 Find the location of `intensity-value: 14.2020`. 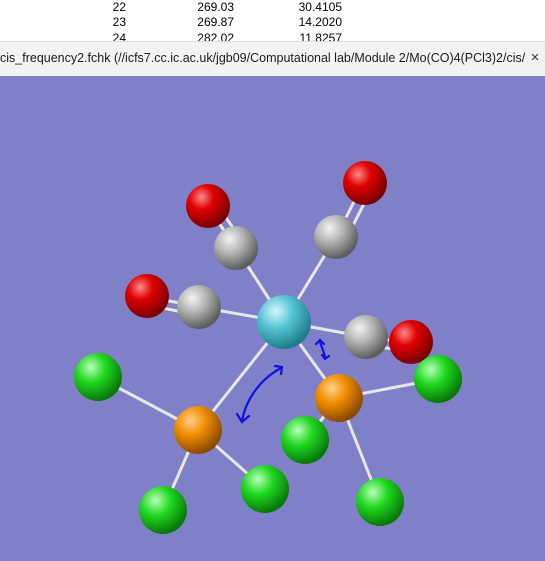

intensity-value: 14.2020 is located at coordinates (320, 22).